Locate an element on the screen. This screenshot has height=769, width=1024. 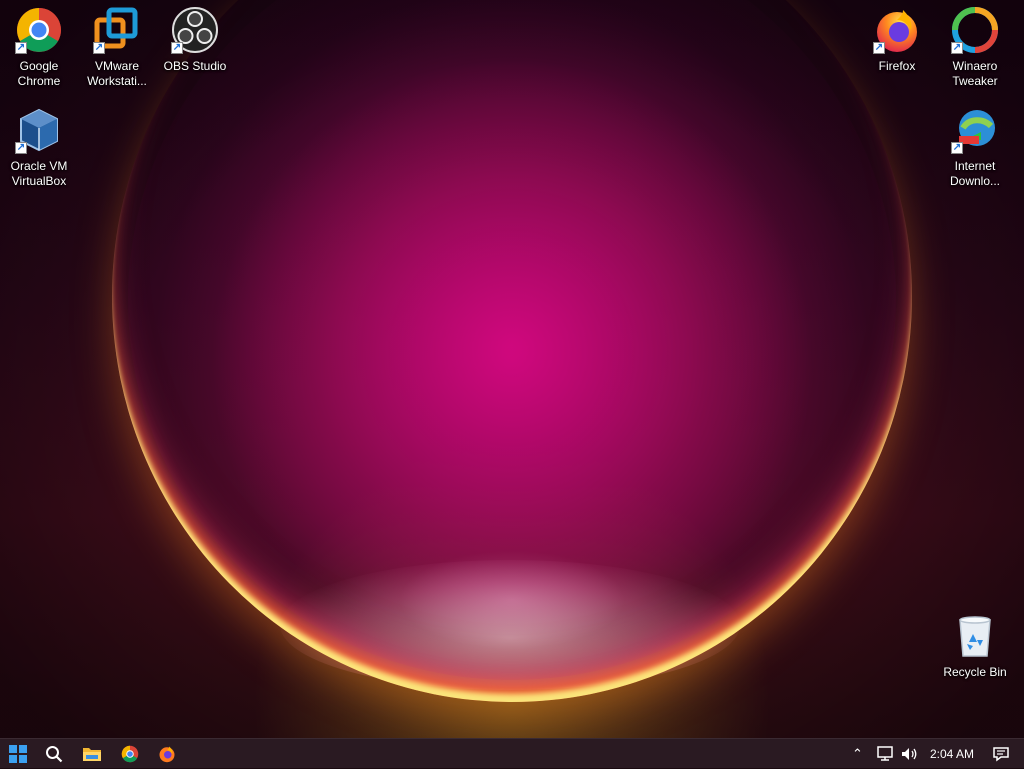
windows-logo-icon is located at coordinates (18, 754).